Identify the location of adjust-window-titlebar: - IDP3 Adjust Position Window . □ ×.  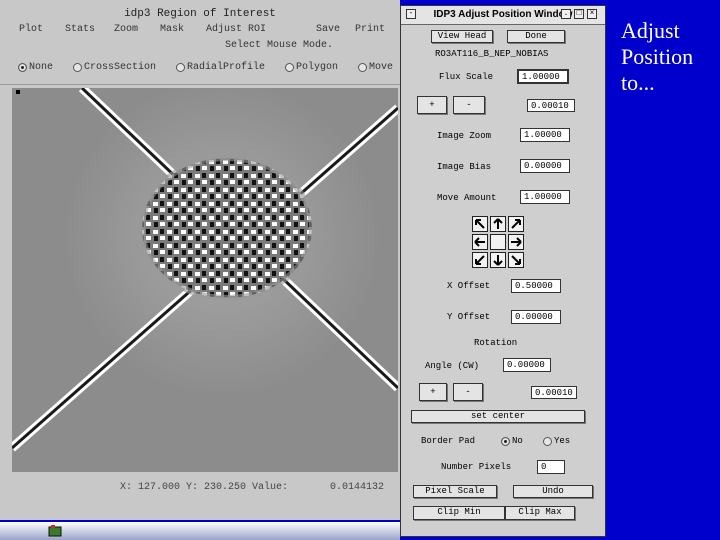
(503, 15).